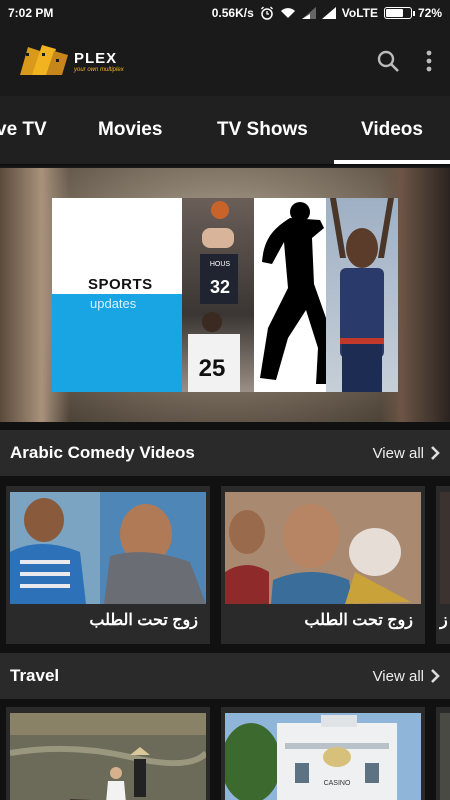 The image size is (450, 800). Describe the element at coordinates (31, 13) in the screenshot. I see `status-time: 7:02 PM` at that location.